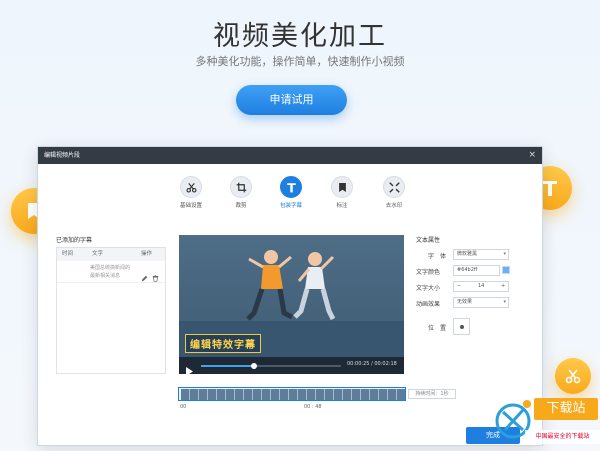  Describe the element at coordinates (111, 310) in the screenshot. I see `subtitles-table: 时间 文字 操作 美国总统搞新闻的最新相关消息` at that location.